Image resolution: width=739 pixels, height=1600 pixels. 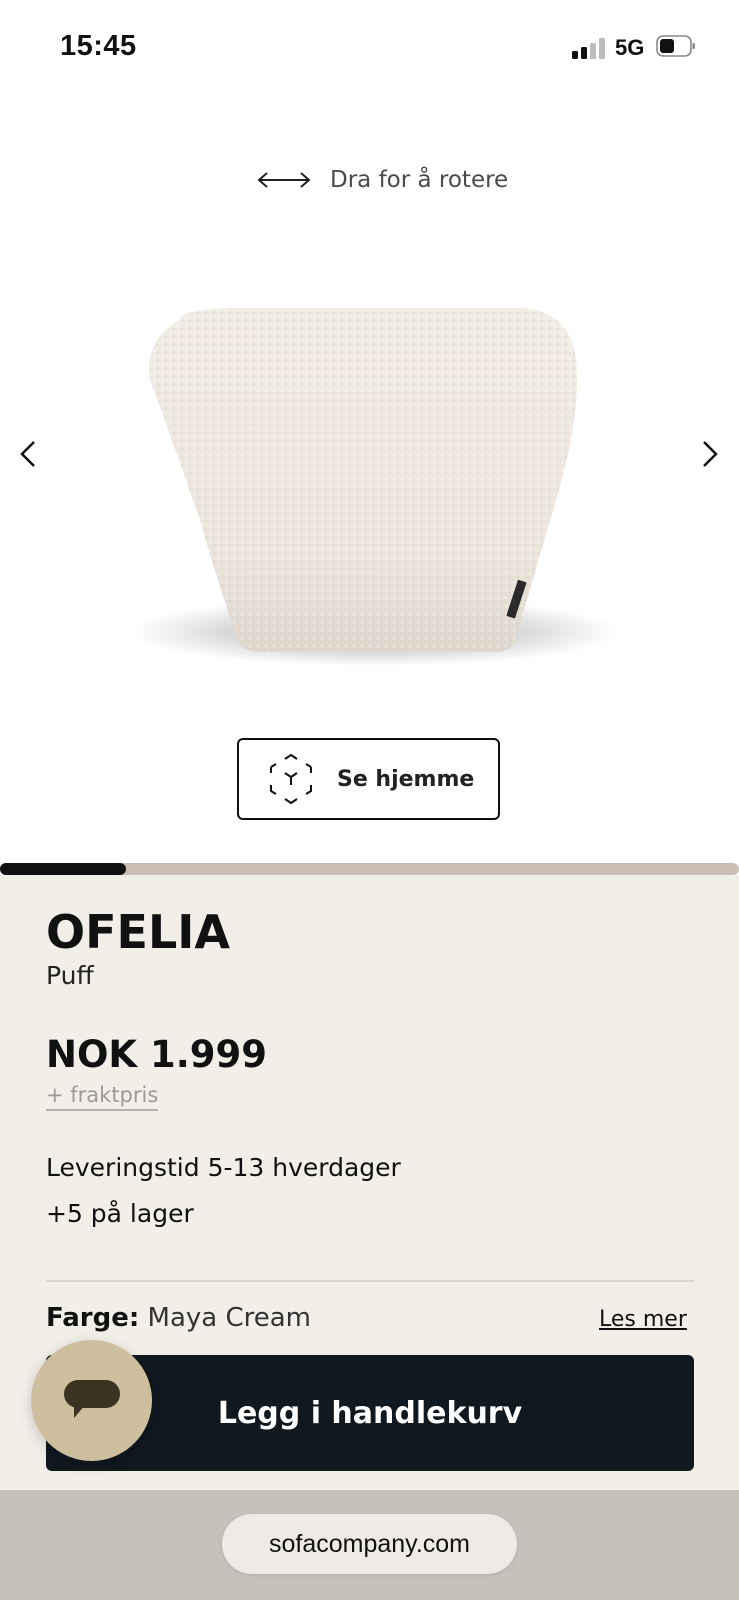 I want to click on browser-bar: sofacompany.com, so click(x=369, y=1545).